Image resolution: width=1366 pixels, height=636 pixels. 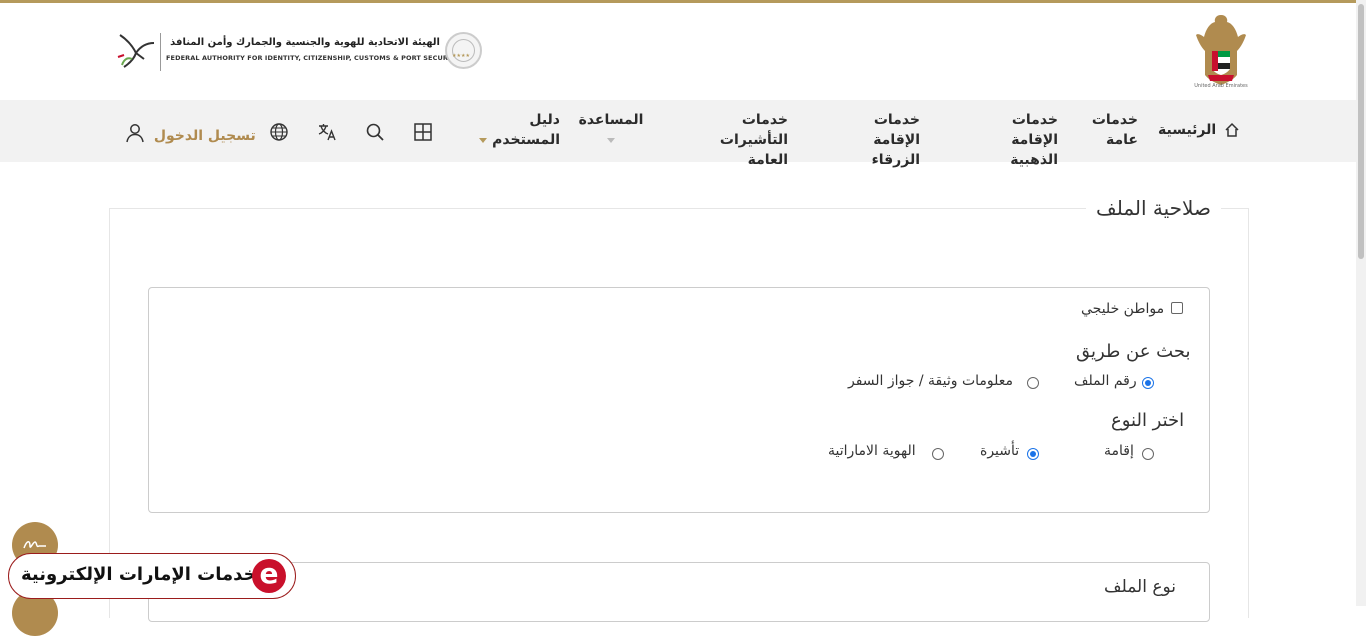 I want to click on nav-golden-residency: خدمات الإقامة الذهبية, so click(x=1010, y=140).